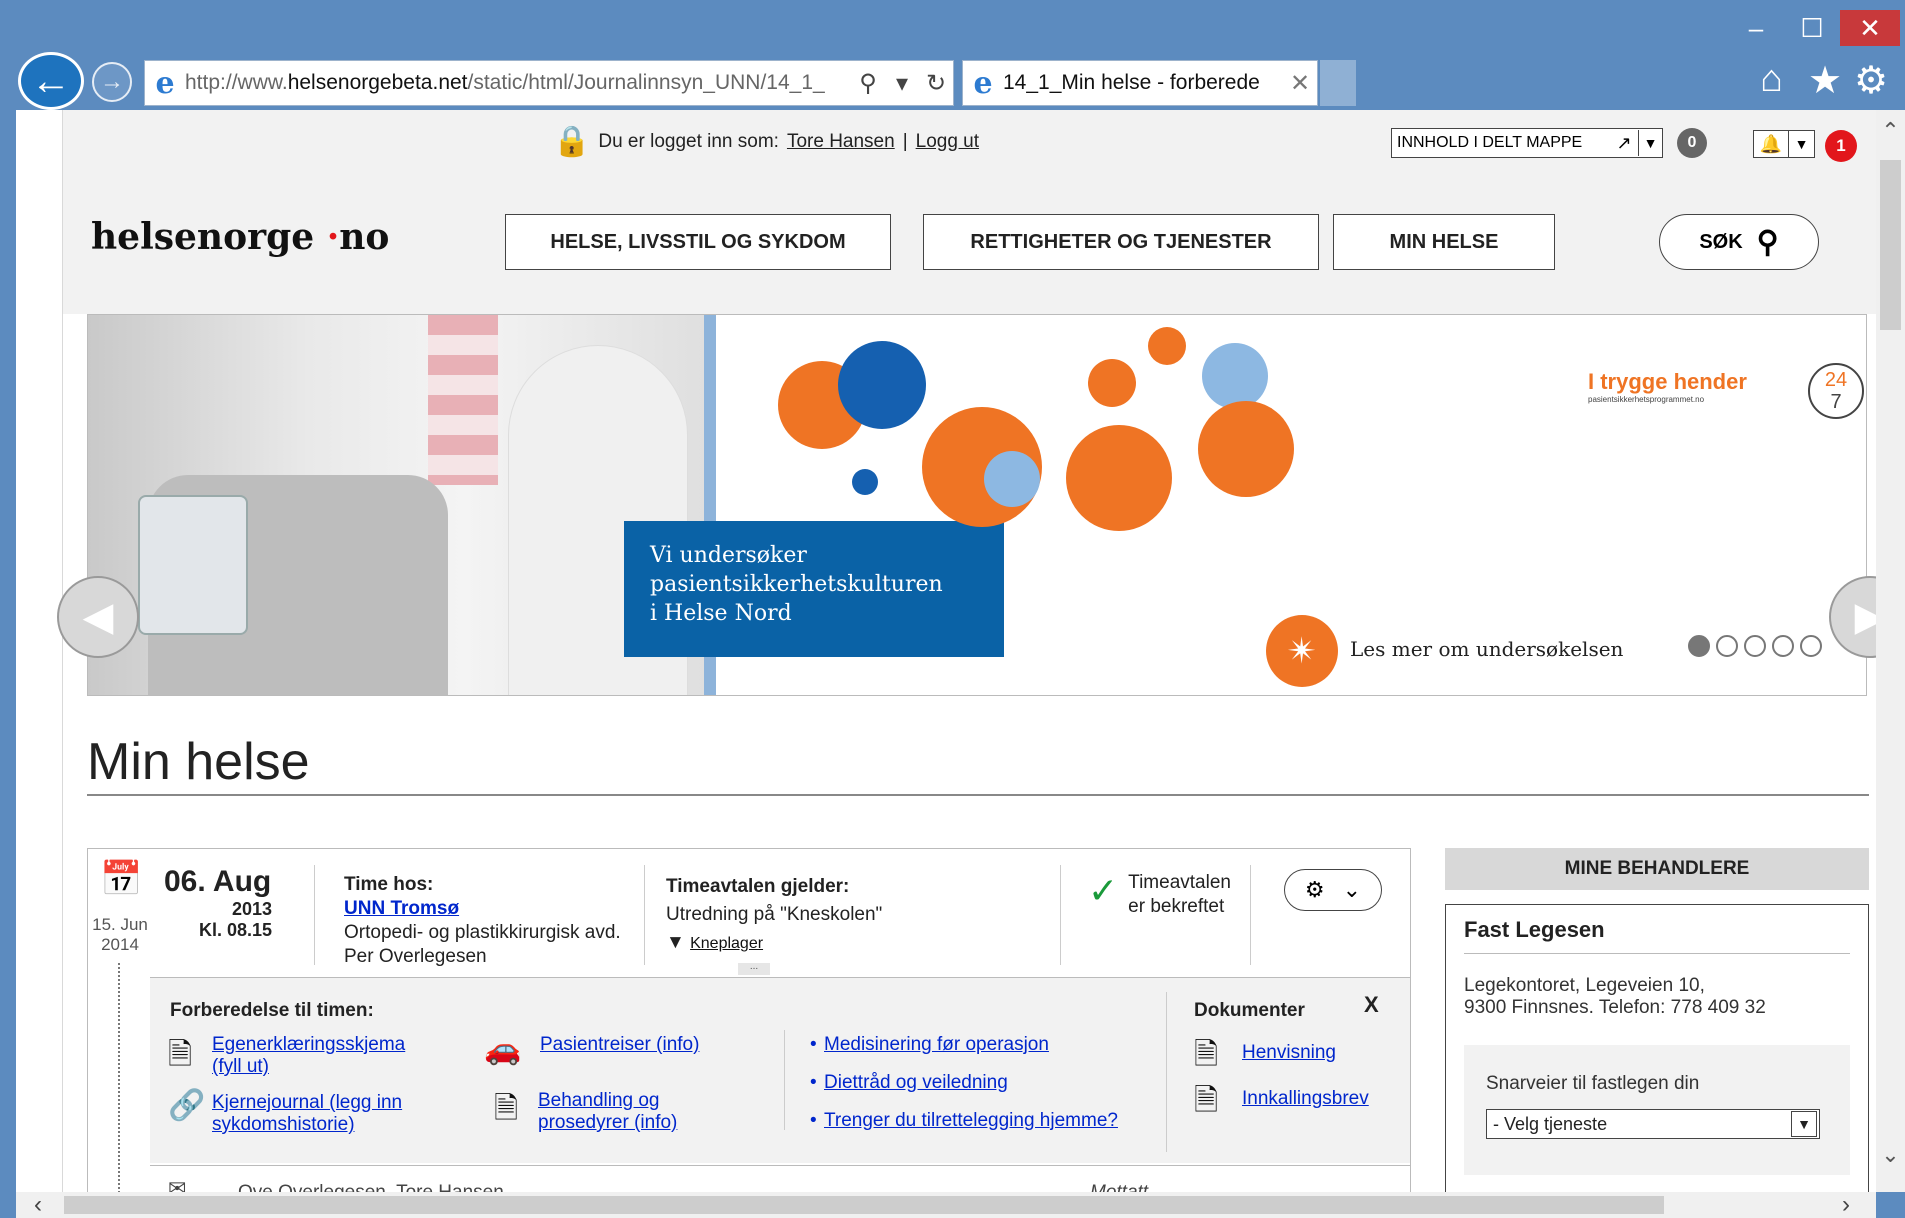  Describe the element at coordinates (971, 1121) in the screenshot. I see `home-adaptation-link: Trenger du tilrettelegging hjemme?` at that location.